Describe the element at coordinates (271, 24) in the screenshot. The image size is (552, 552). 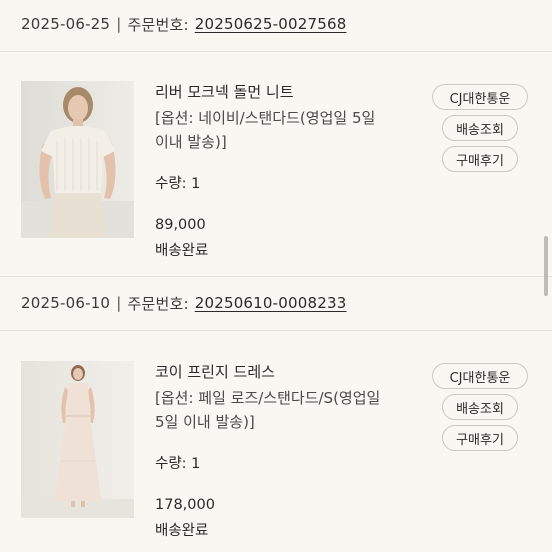
I see `order-number-link: 20250625-0027568` at that location.